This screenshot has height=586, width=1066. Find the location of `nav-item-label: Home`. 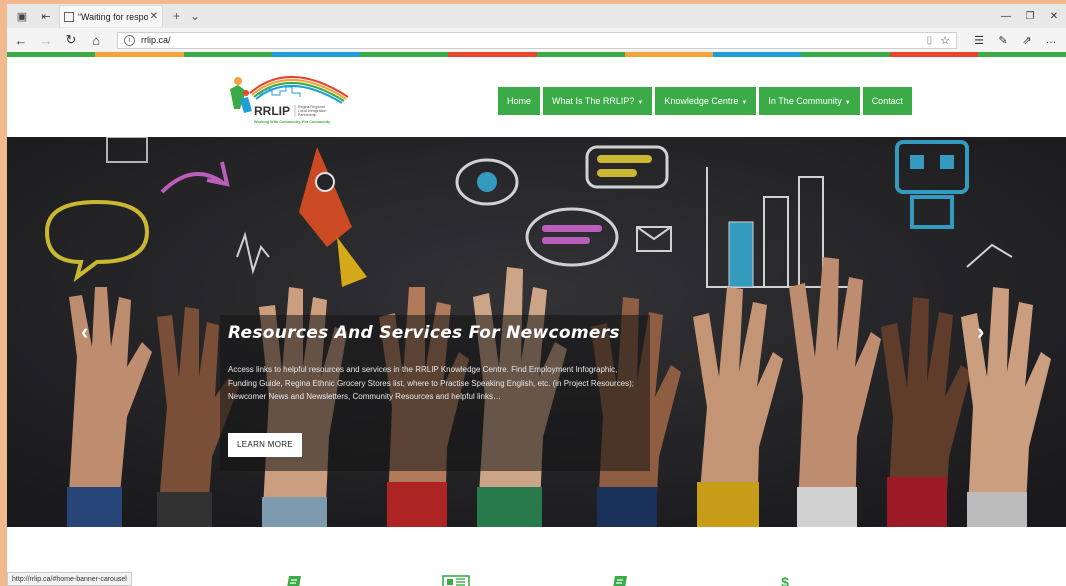

nav-item-label: Home is located at coordinates (519, 101).